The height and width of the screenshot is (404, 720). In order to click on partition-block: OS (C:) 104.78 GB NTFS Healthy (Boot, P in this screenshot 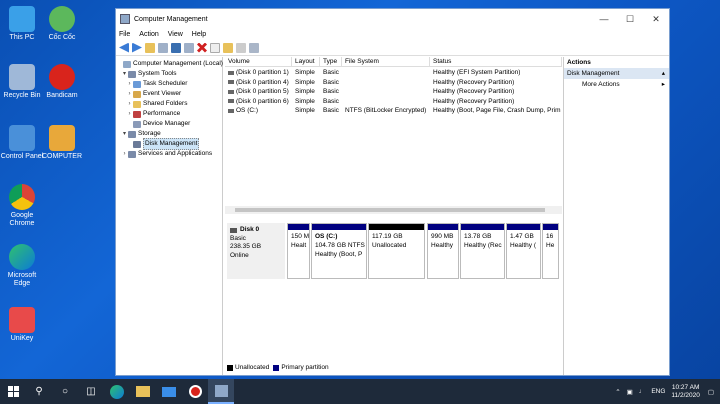, I will do `click(339, 251)`.